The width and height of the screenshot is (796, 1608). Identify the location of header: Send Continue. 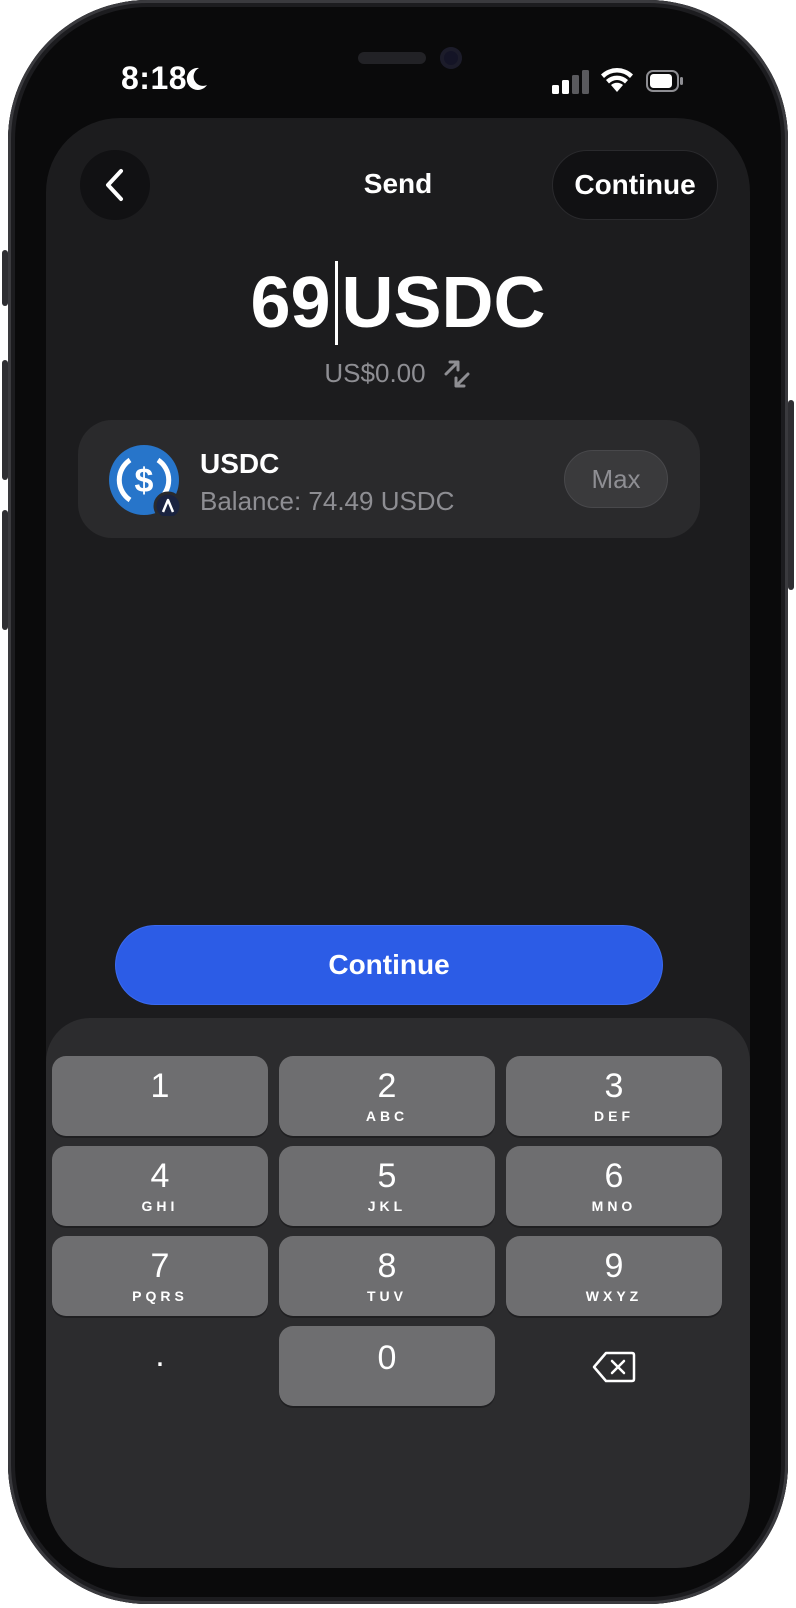
(398, 185).